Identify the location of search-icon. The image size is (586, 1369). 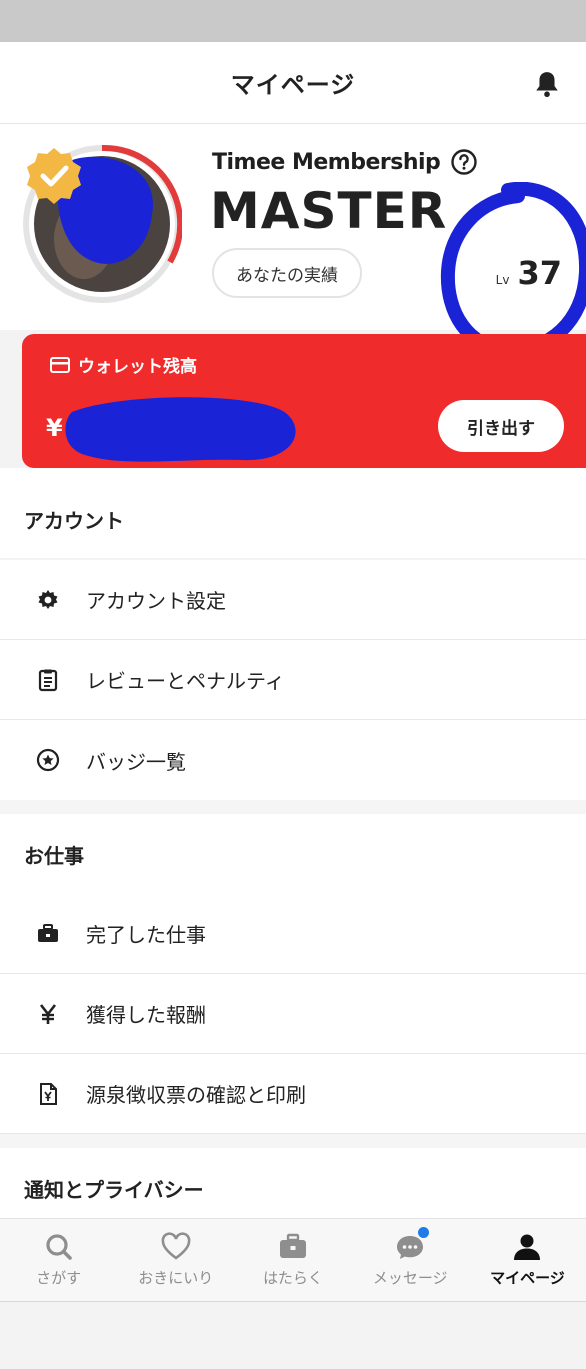
(59, 1247).